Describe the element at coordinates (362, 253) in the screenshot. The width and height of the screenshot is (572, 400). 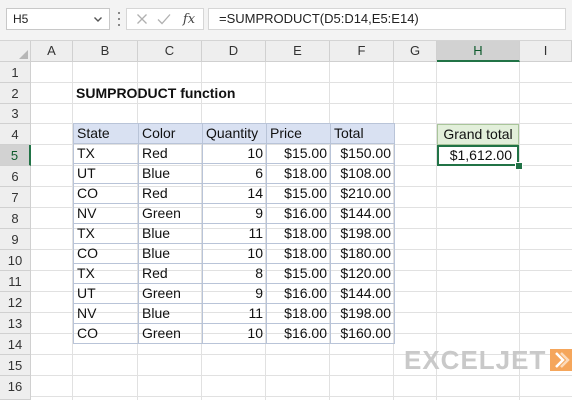
I see `total-cell: $180.00` at that location.